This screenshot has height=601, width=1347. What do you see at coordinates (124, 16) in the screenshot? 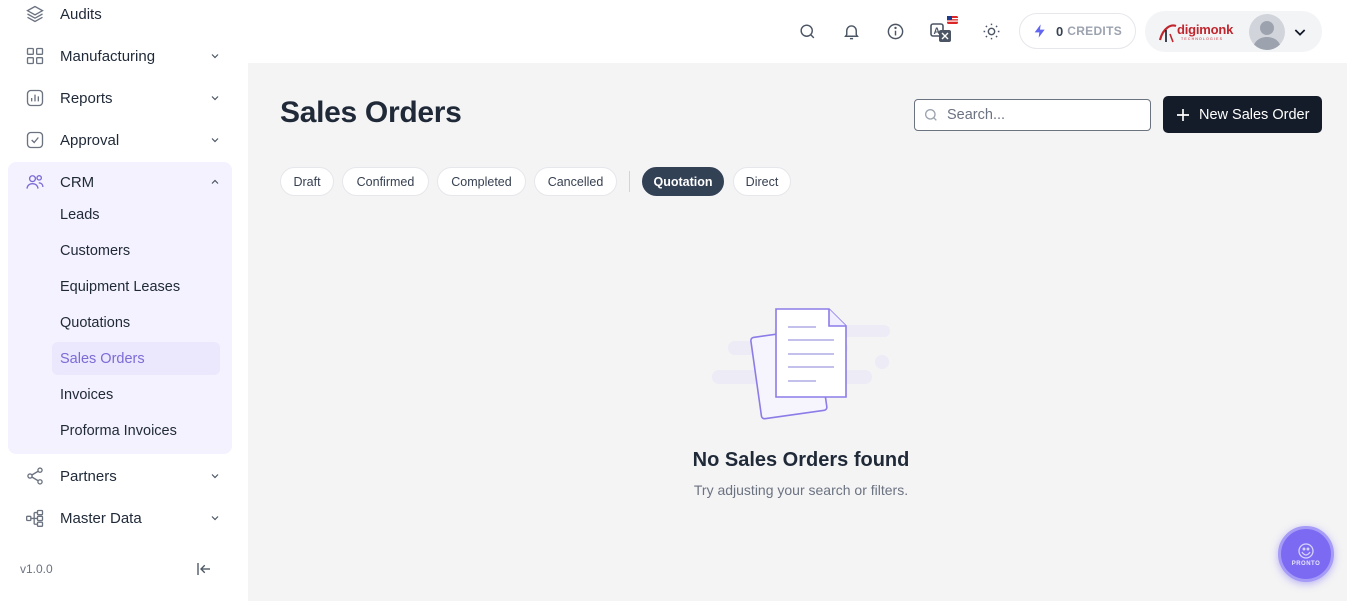
I see `sidebar-item-audits: Audits` at bounding box center [124, 16].